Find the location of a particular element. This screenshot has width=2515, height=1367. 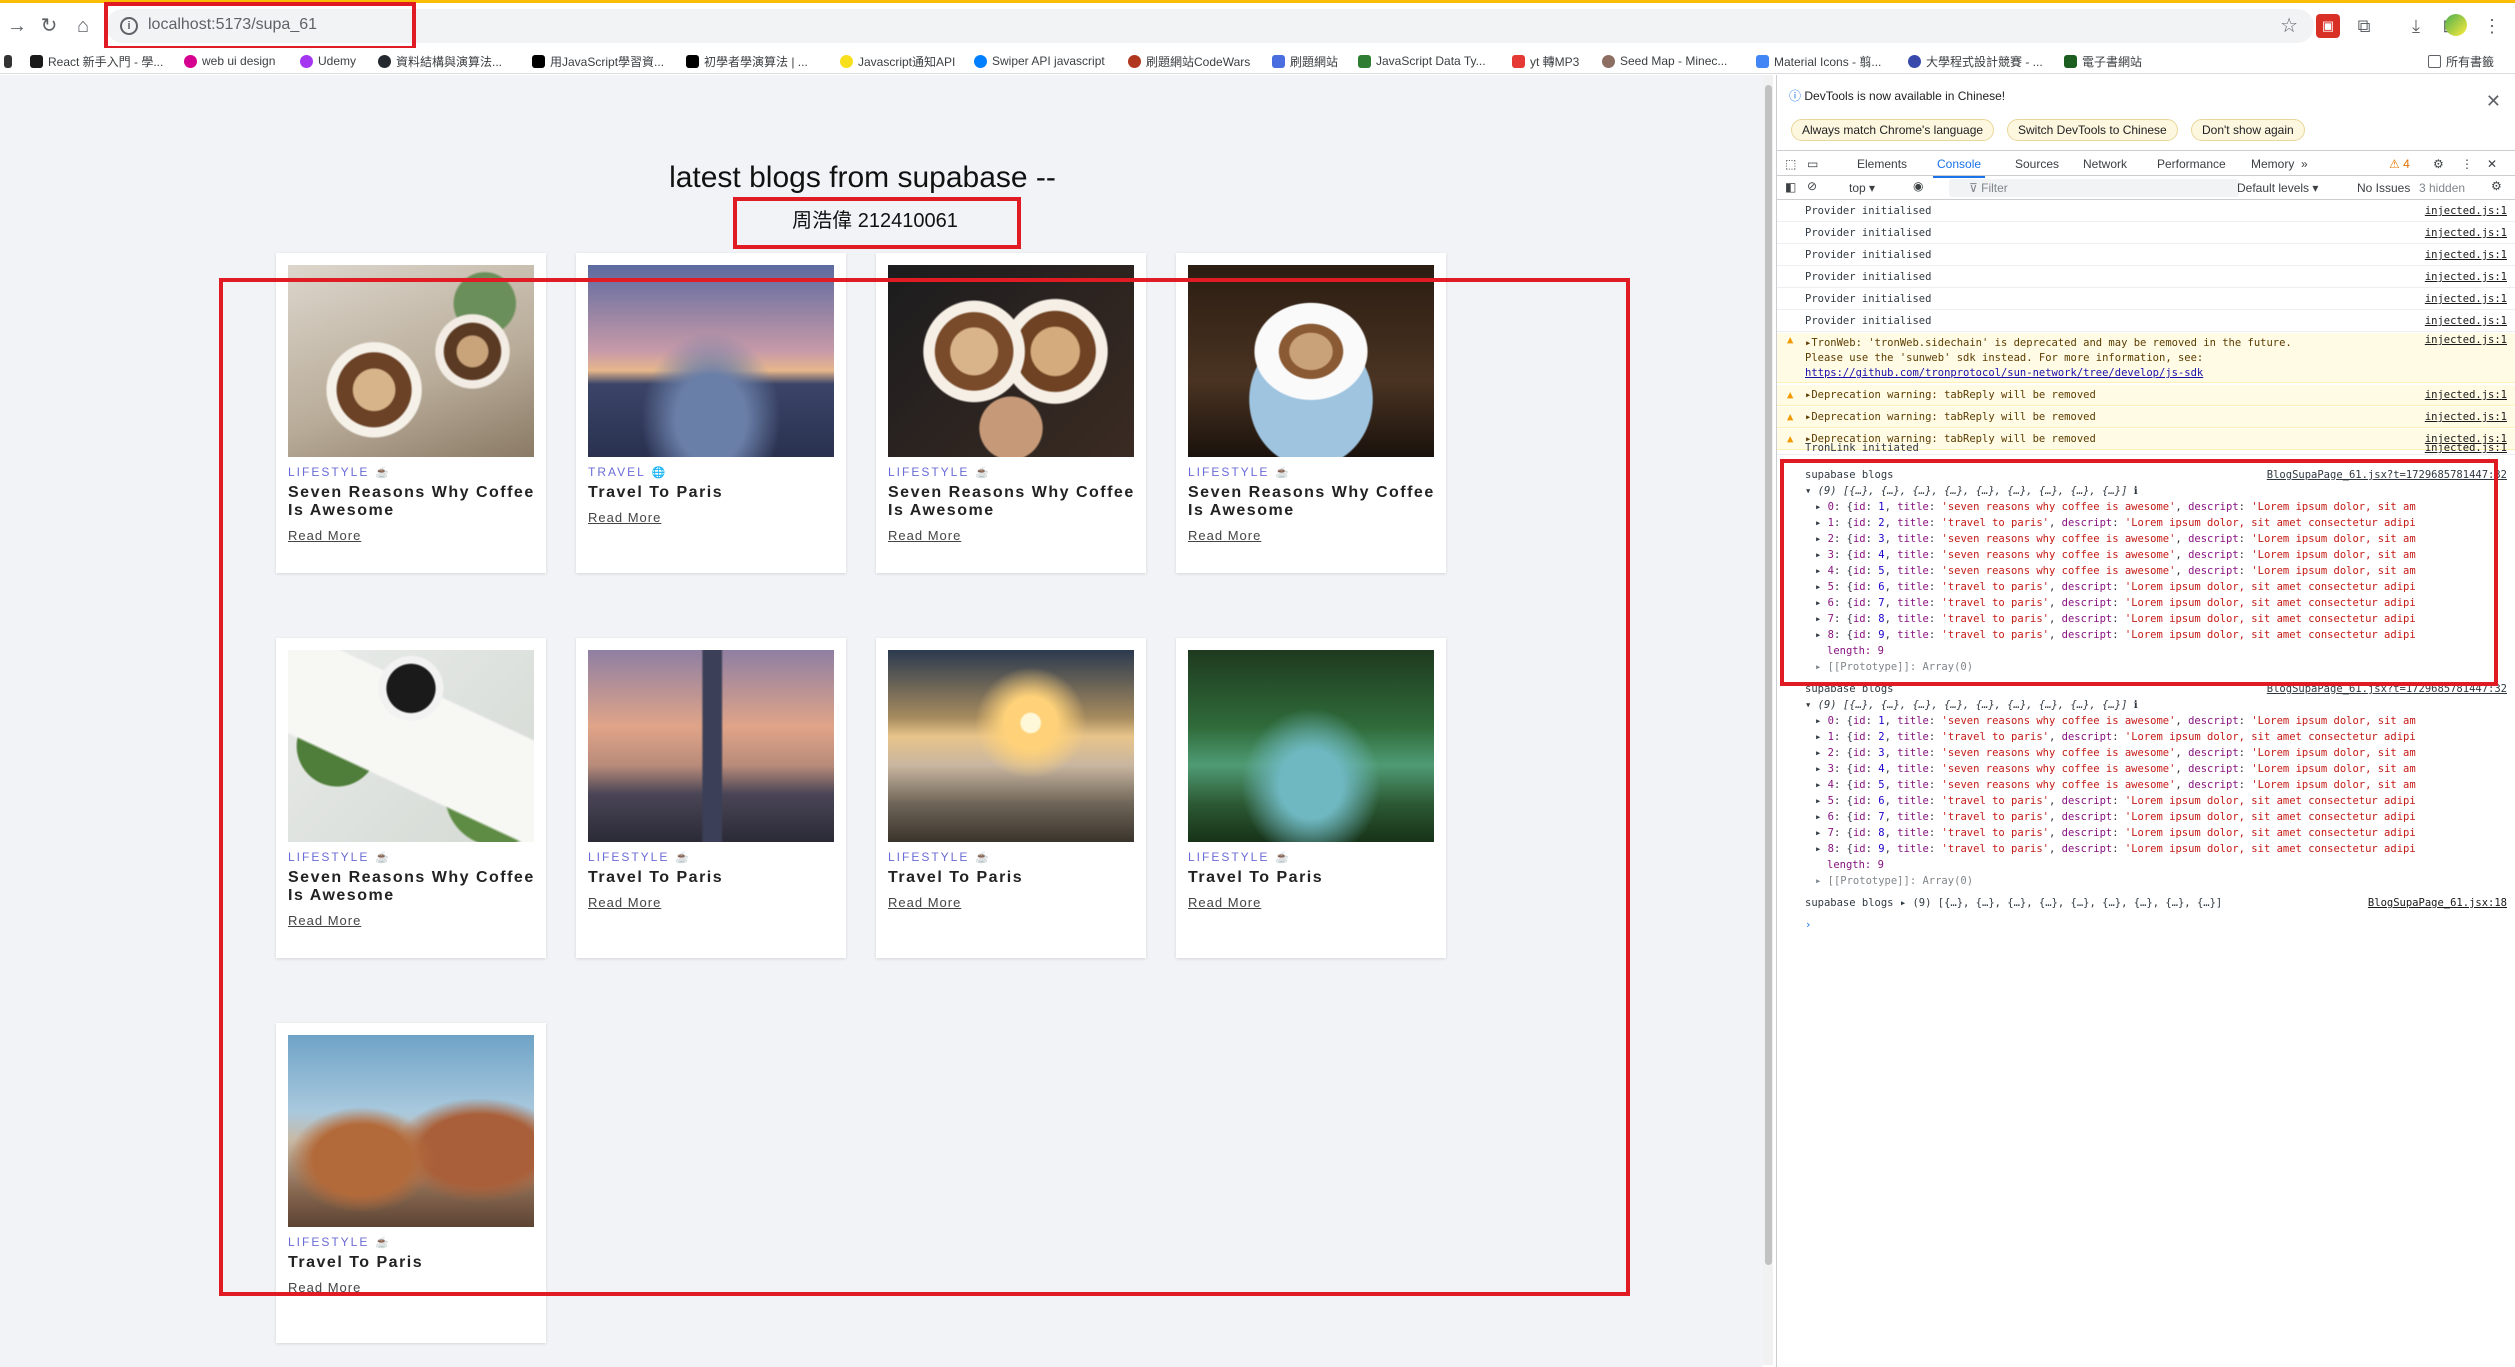

reload-icon: ↻ is located at coordinates (49, 26).